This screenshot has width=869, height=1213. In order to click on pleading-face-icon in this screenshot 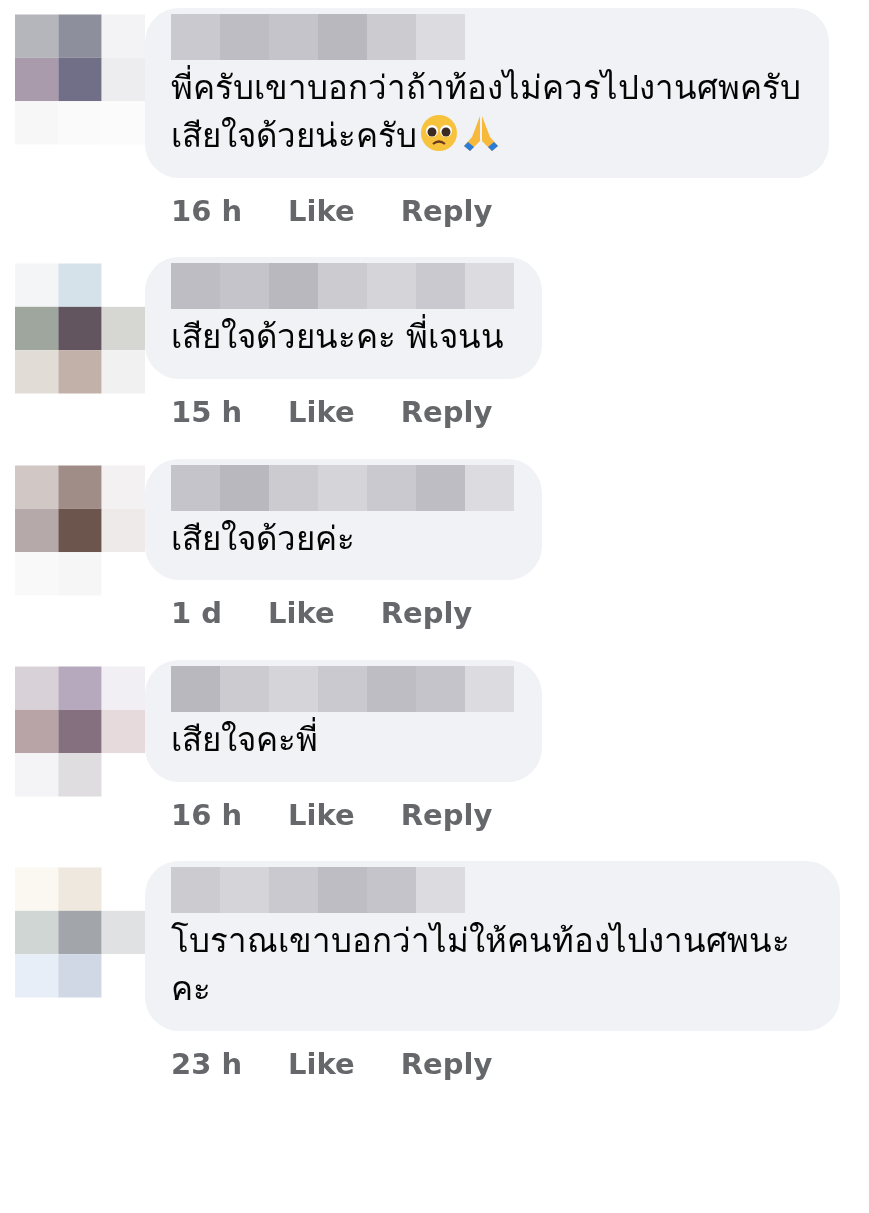, I will do `click(439, 132)`.